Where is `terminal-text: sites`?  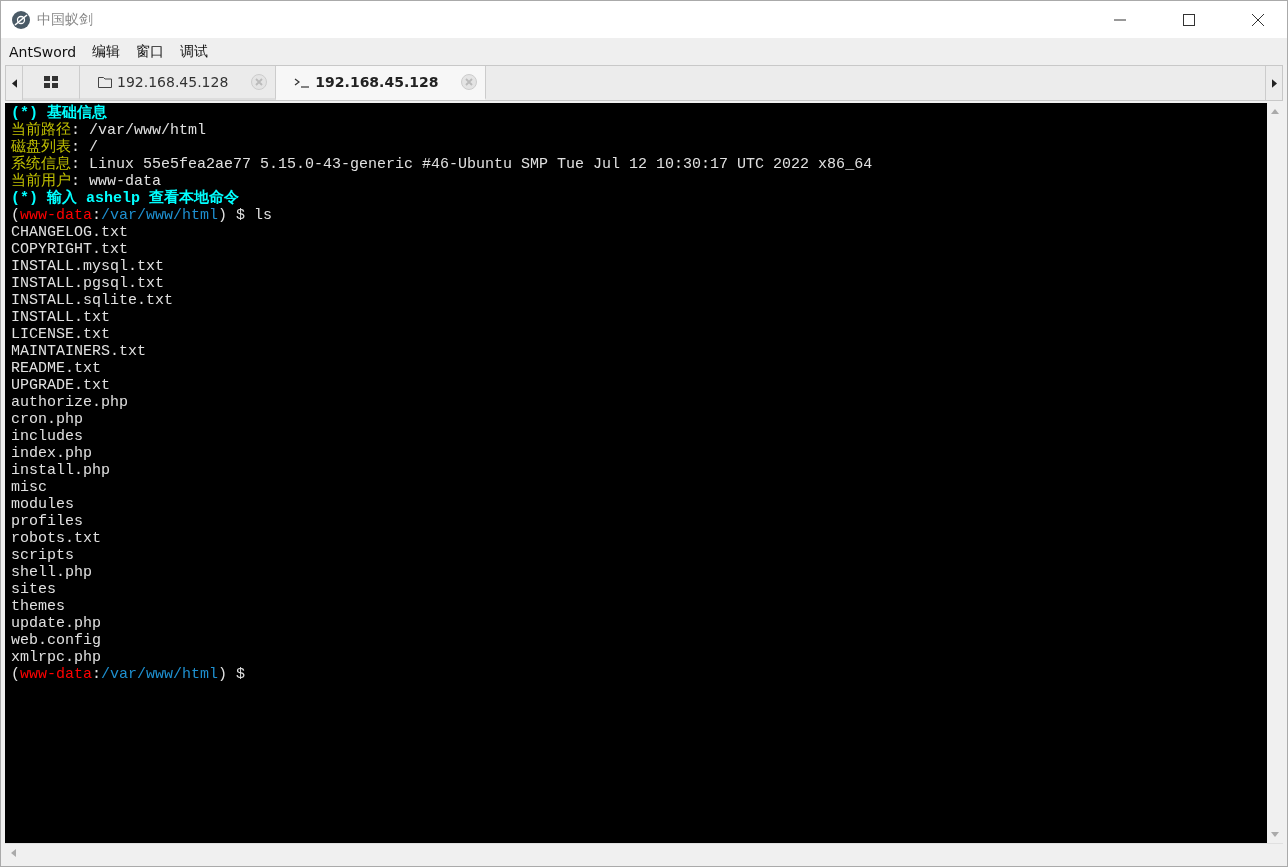
terminal-text: sites is located at coordinates (33, 589).